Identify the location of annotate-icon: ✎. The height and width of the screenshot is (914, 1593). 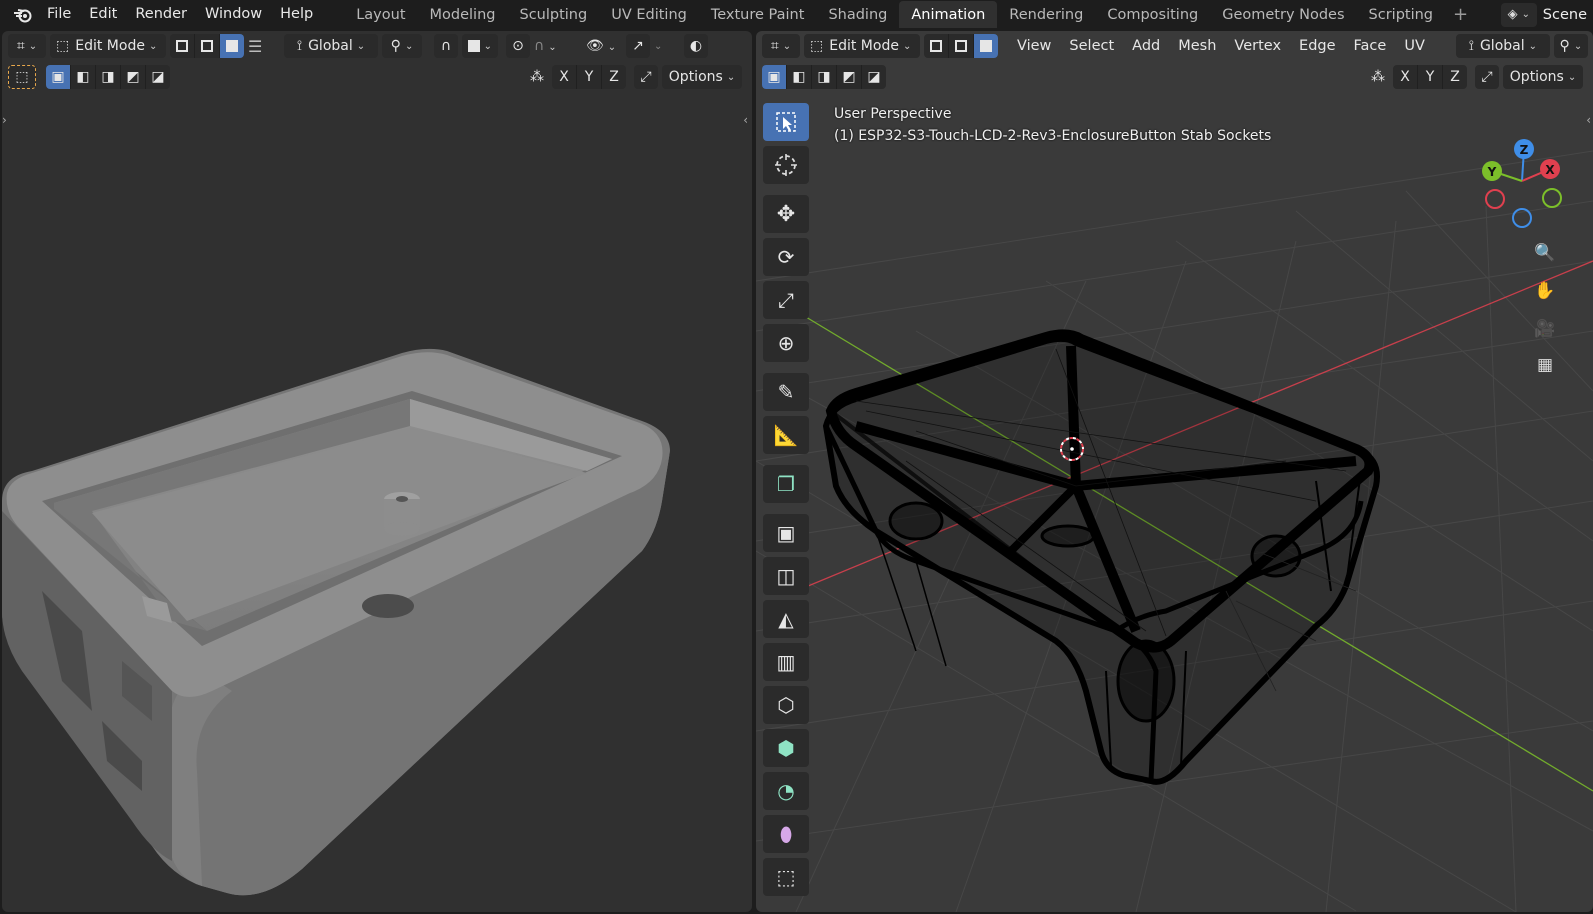
(786, 392).